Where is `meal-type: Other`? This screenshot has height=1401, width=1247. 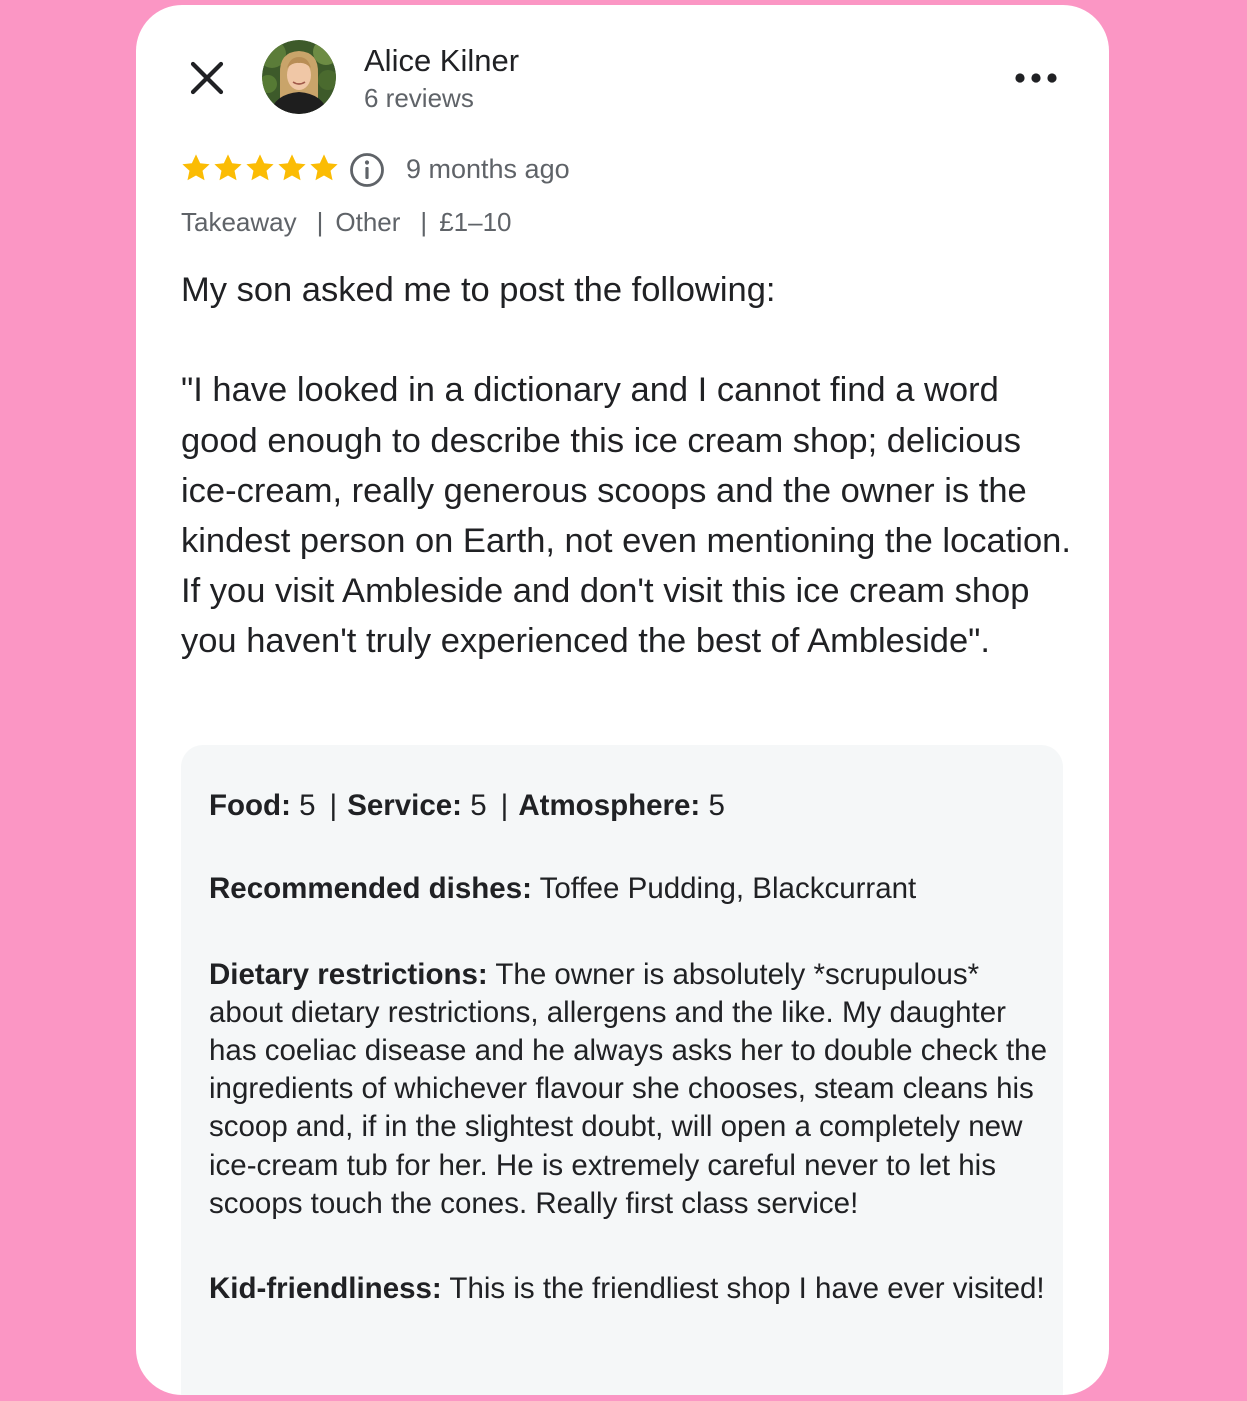
meal-type: Other is located at coordinates (368, 222).